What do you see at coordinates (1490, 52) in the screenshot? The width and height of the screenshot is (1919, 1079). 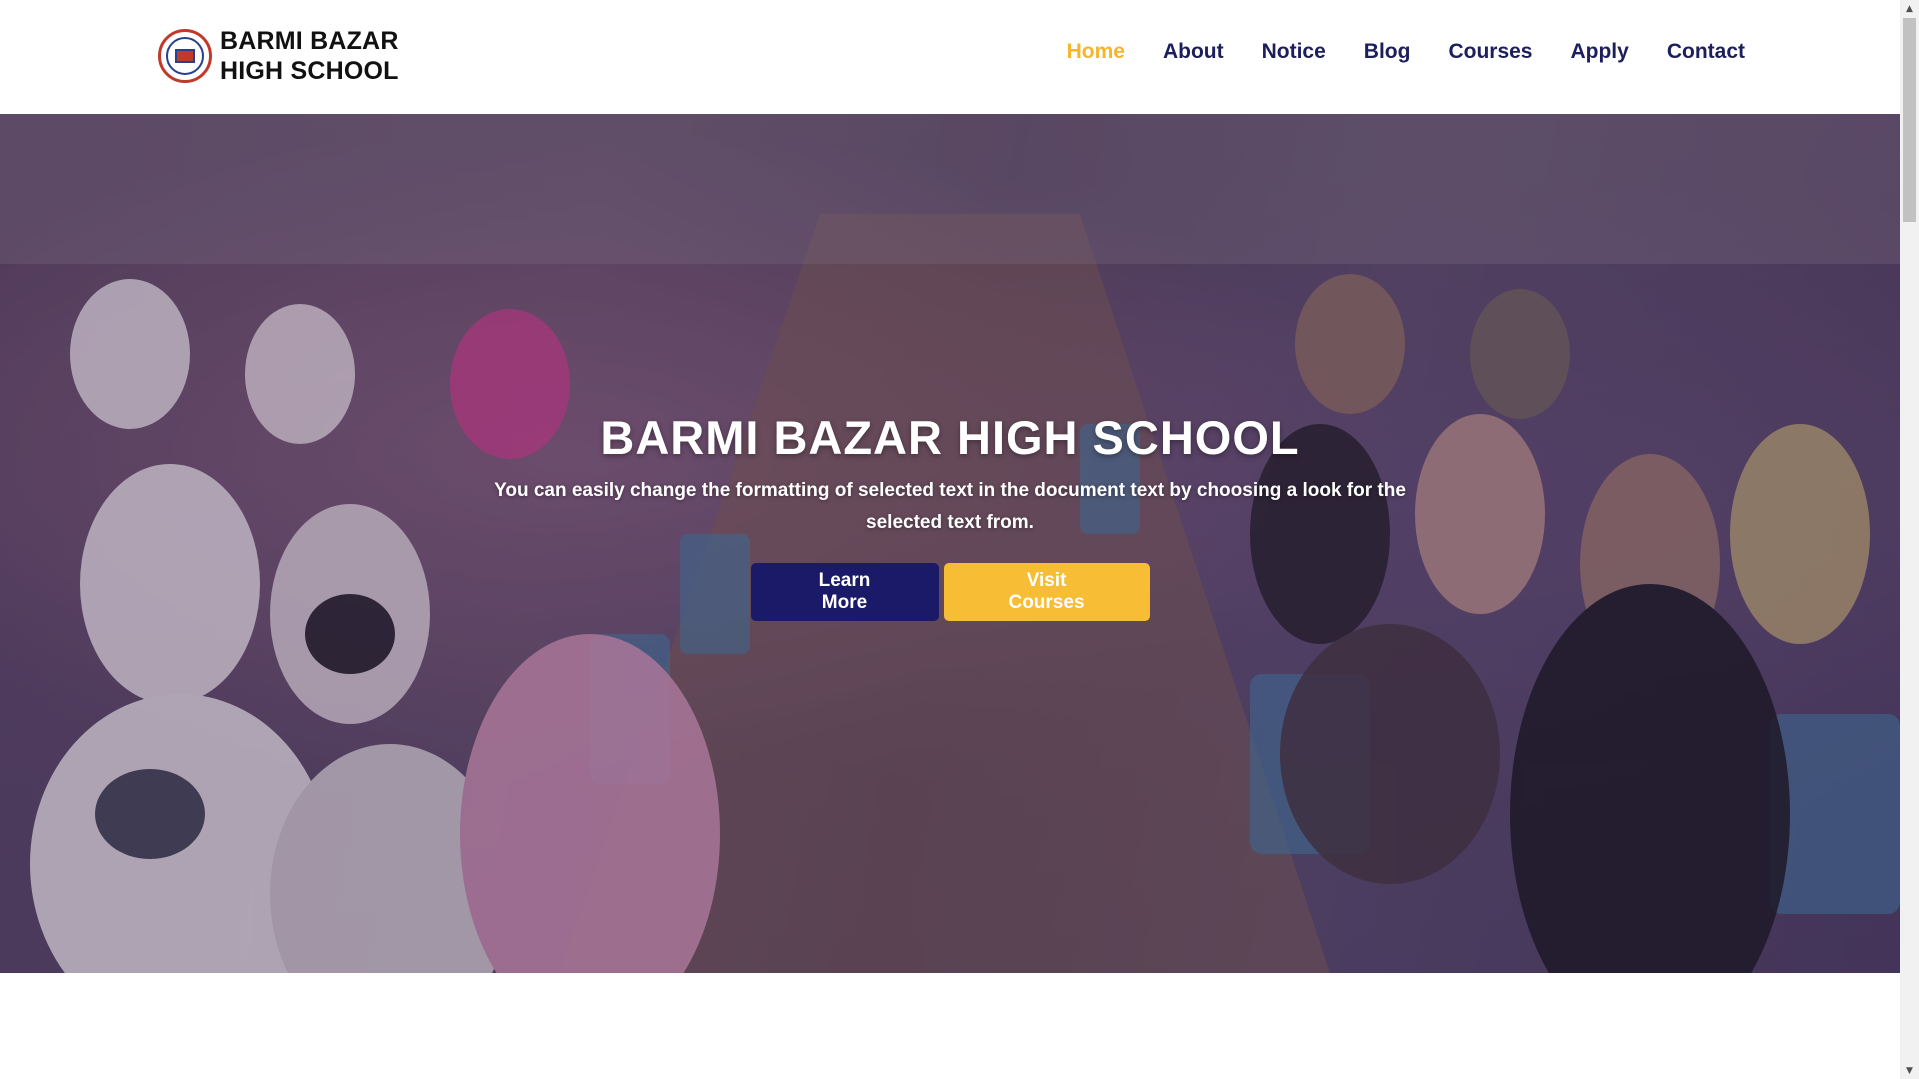 I see `nav-item-courses: Courses` at bounding box center [1490, 52].